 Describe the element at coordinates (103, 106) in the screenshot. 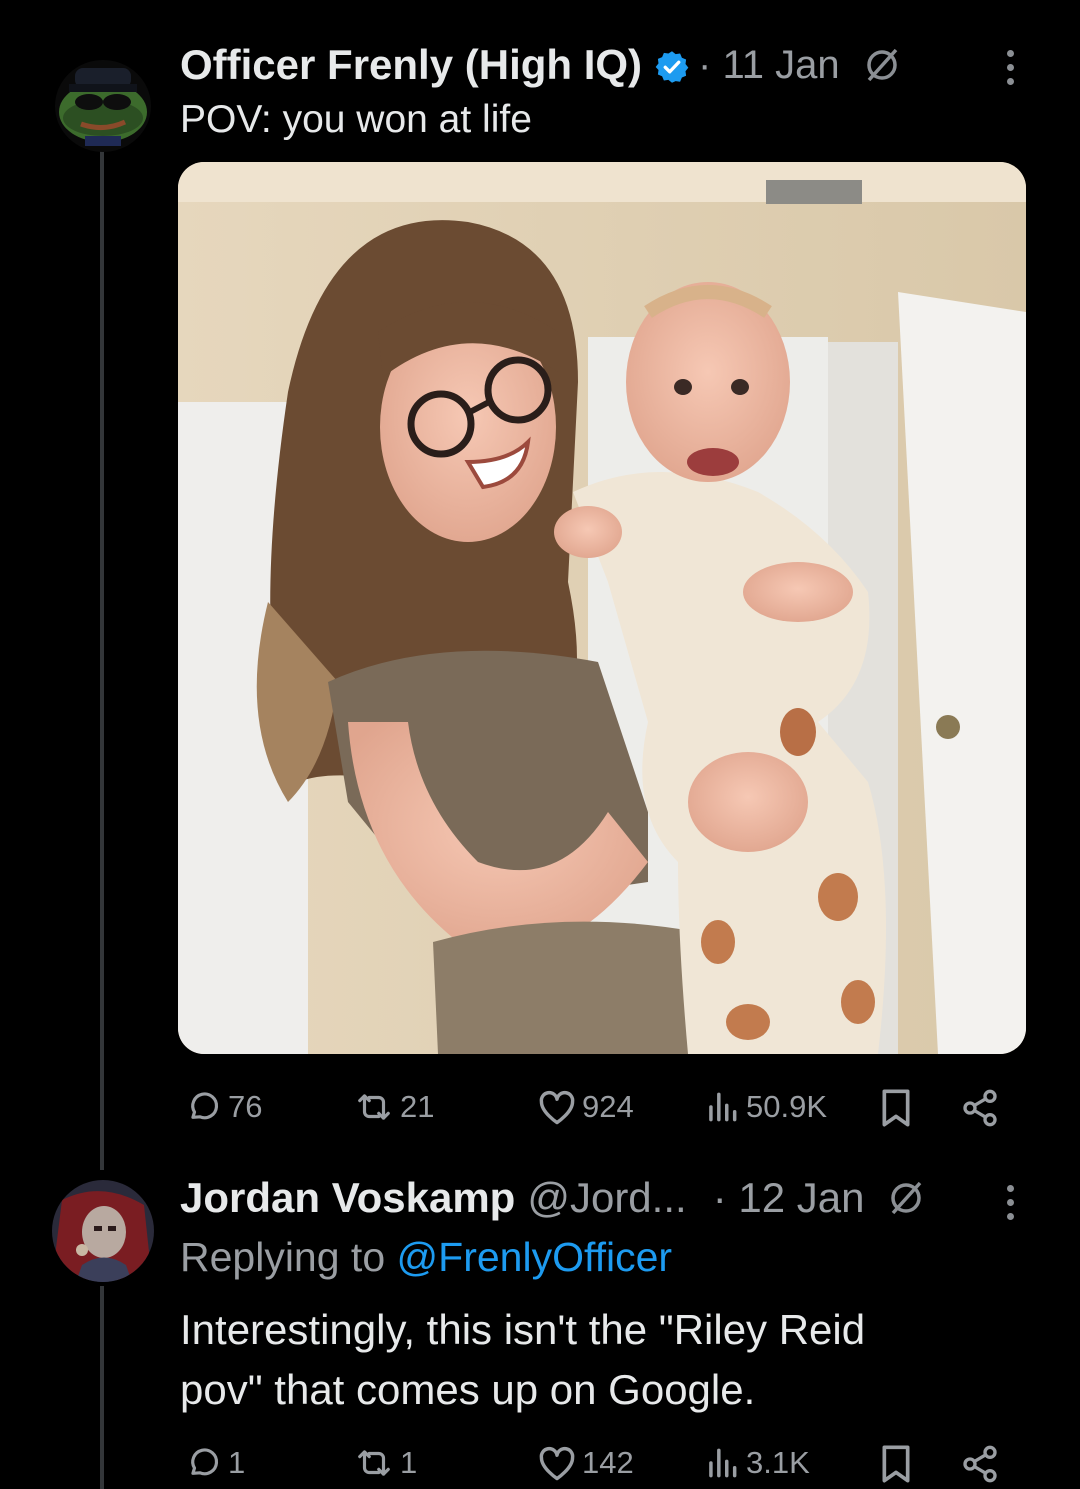

I see `avatar-officer-frenly` at that location.